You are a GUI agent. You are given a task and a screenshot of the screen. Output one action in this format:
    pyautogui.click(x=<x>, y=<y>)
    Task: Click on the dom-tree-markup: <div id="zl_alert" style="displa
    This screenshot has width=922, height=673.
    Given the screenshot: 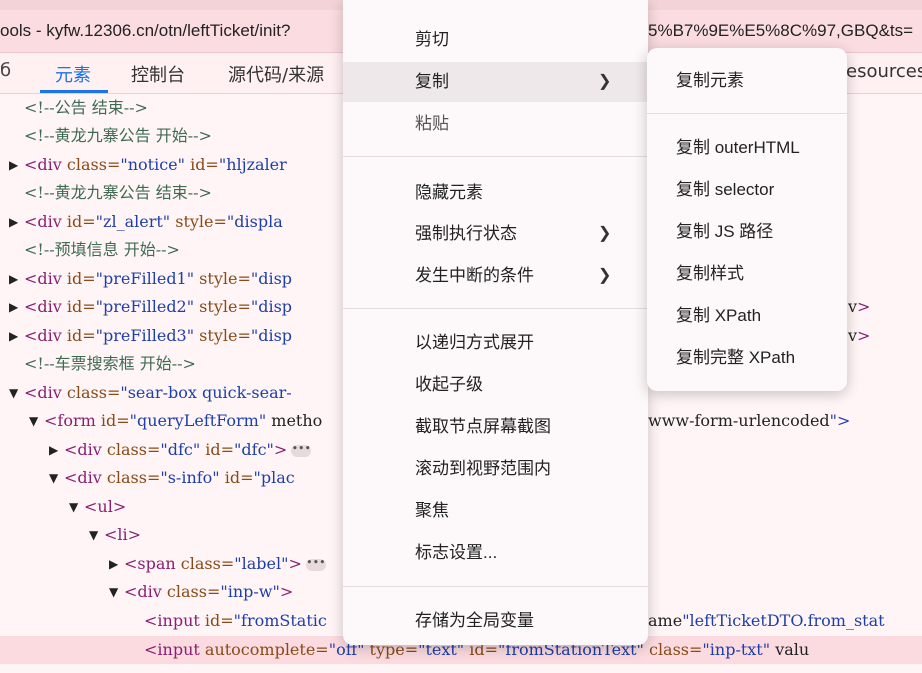 What is the action you would take?
    pyautogui.click(x=153, y=221)
    